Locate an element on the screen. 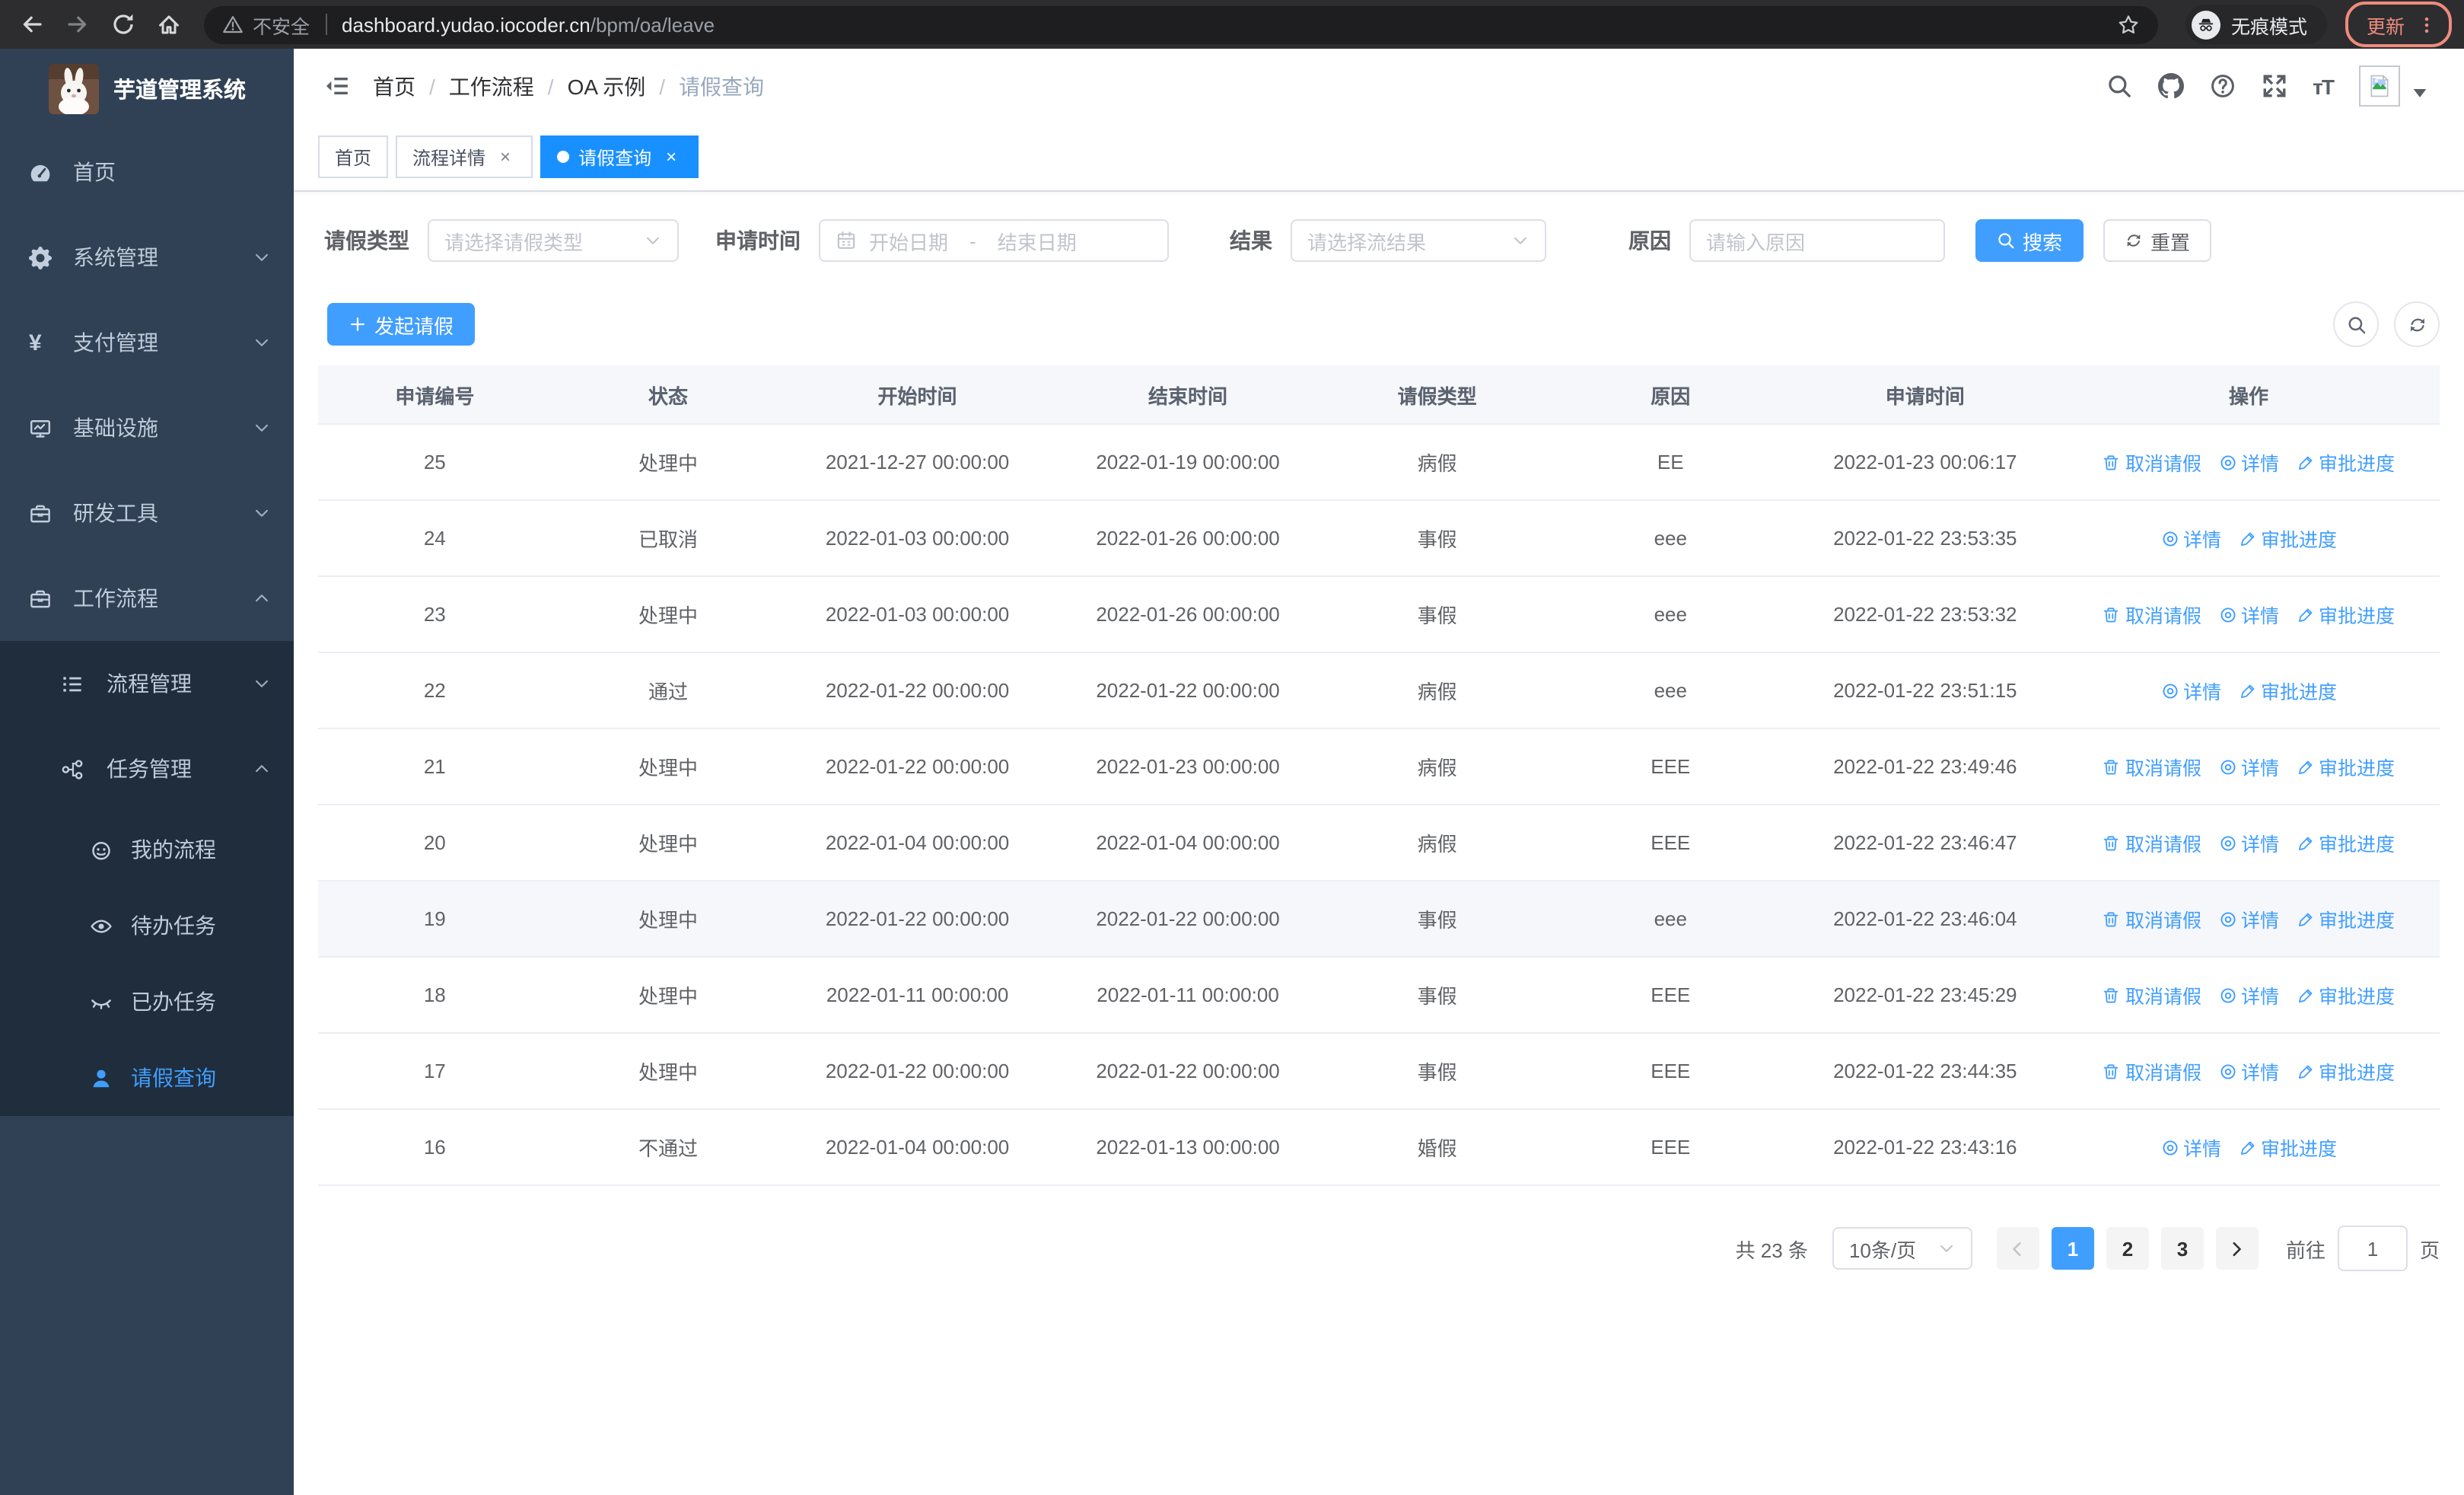  tab-home: 首页 is located at coordinates (353, 156).